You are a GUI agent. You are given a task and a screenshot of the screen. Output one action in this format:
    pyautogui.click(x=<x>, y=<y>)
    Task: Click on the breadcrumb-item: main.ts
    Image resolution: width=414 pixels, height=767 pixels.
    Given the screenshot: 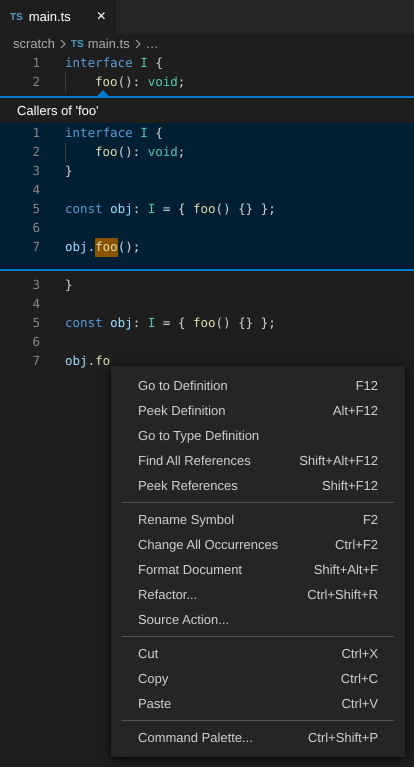 What is the action you would take?
    pyautogui.click(x=109, y=44)
    